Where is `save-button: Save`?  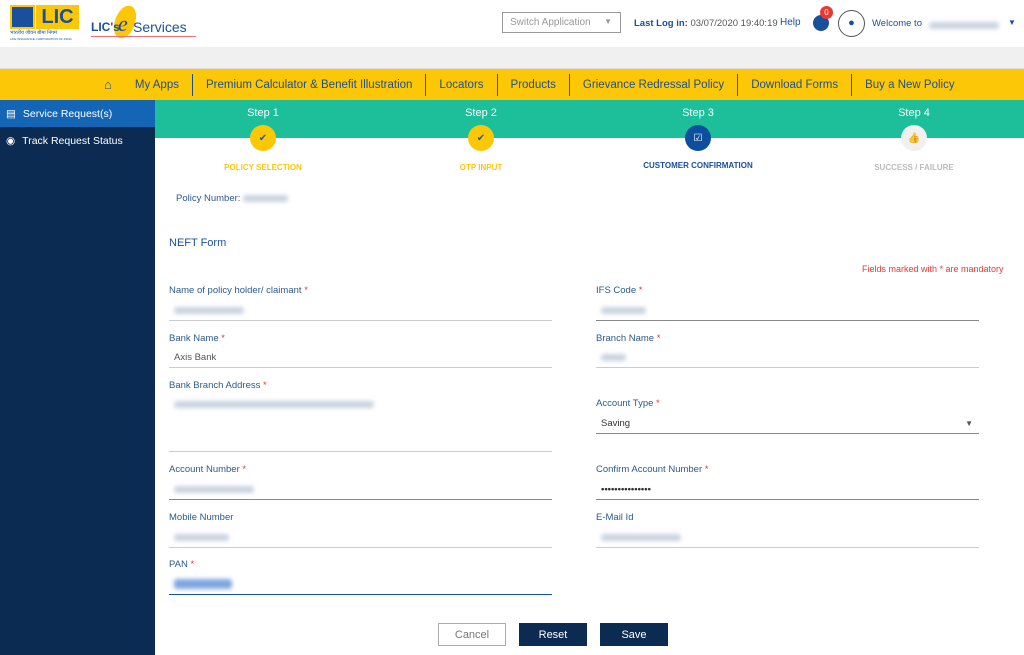
save-button: Save is located at coordinates (634, 634).